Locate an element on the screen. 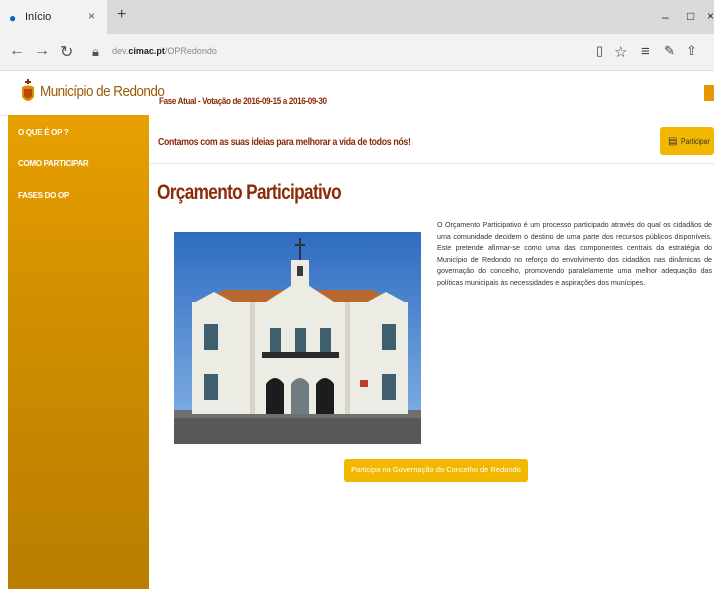 Image resolution: width=714 pixels, height=589 pixels. favorite-star-icon: ☆ is located at coordinates (620, 52).